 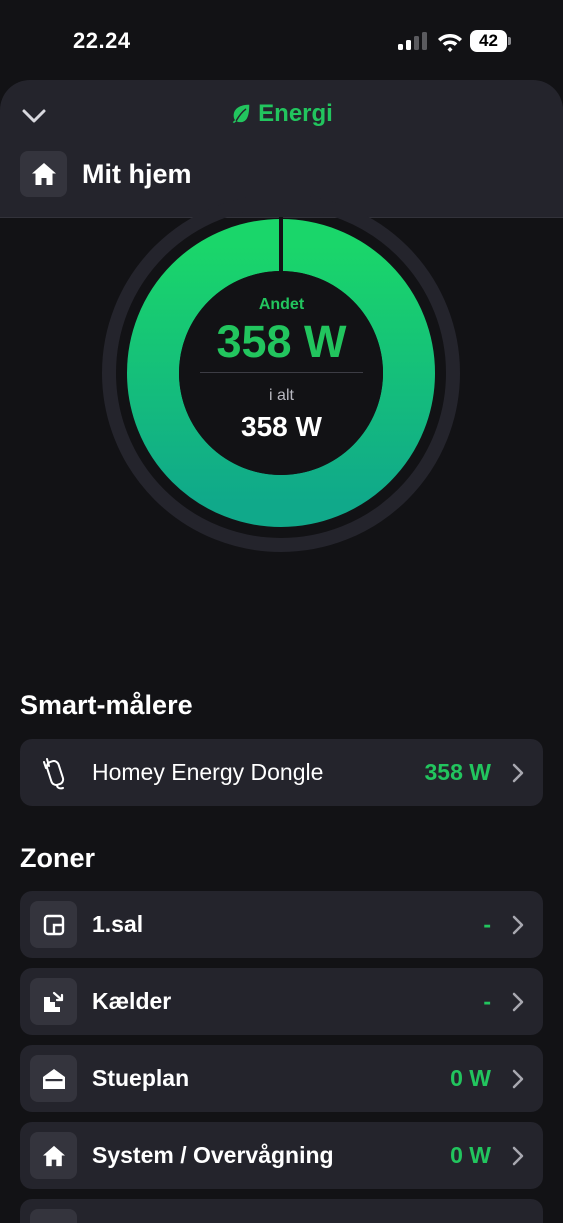 I want to click on zone-row-system: System / Overvågning 0 W, so click(x=281, y=1155).